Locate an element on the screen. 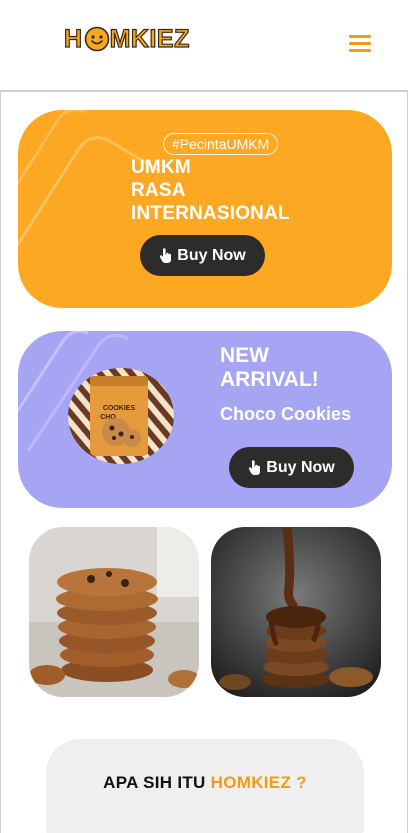 The width and height of the screenshot is (408, 833). homkiez-logo: H MKIEZ is located at coordinates (126, 39).